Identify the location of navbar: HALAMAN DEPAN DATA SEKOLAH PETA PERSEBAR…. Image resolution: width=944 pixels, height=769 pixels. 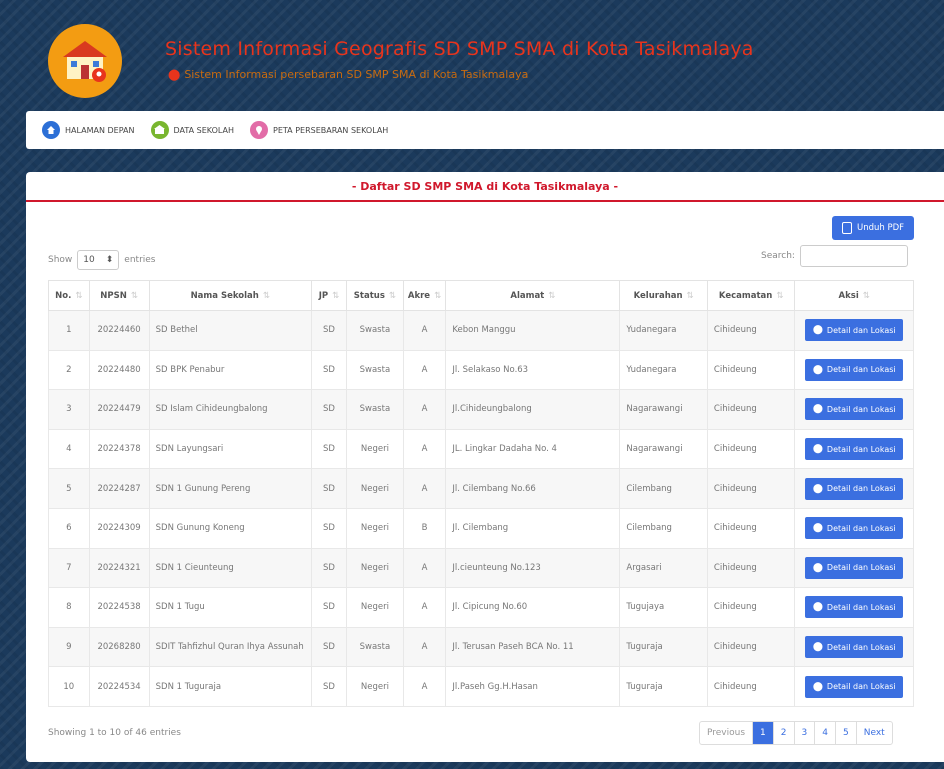
(485, 130).